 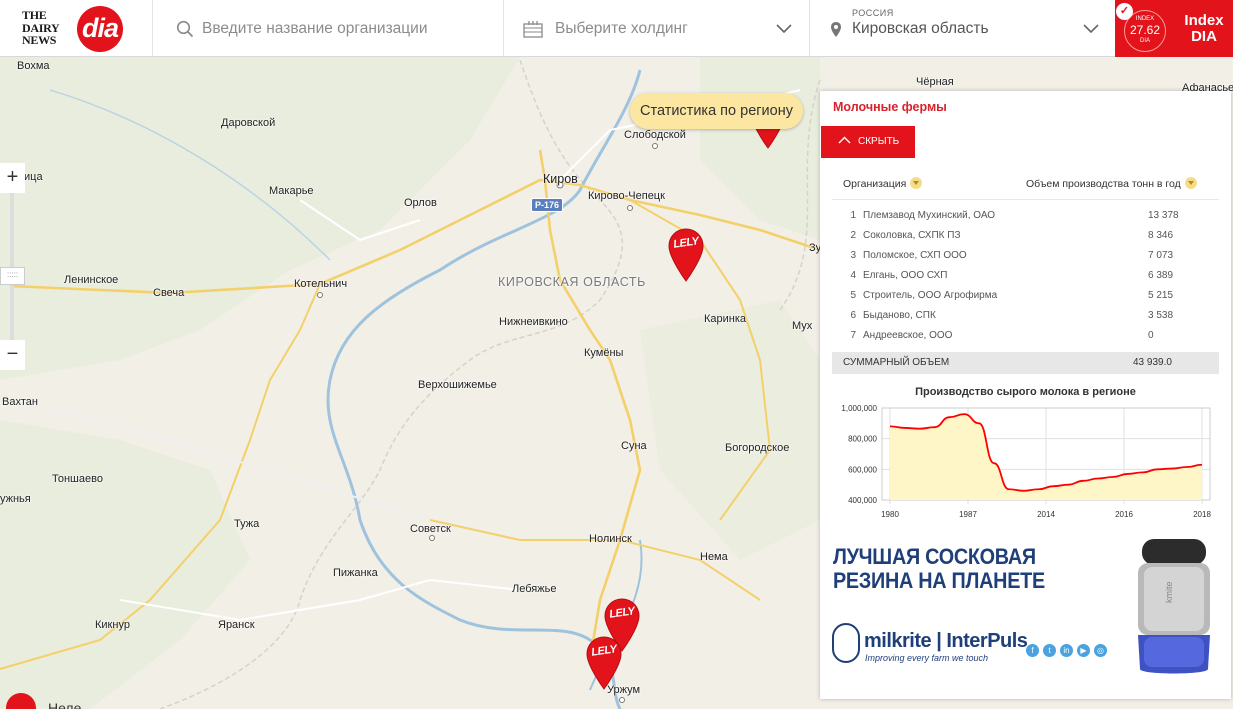 I want to click on separator, so click(x=152, y=28).